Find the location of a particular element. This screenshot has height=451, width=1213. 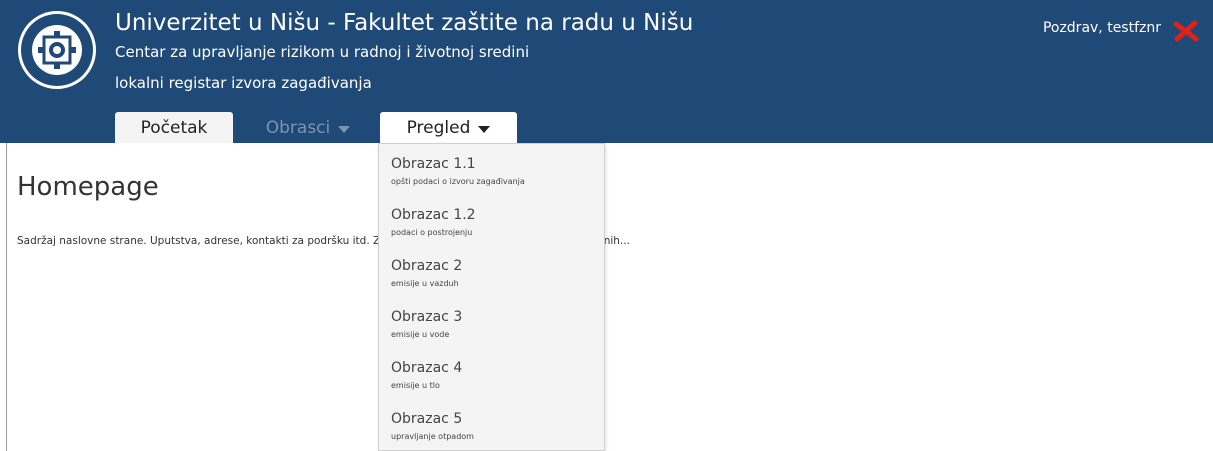

menu-item-obrazac-4: Obrazac 4 emisije u tlo is located at coordinates (426, 375).